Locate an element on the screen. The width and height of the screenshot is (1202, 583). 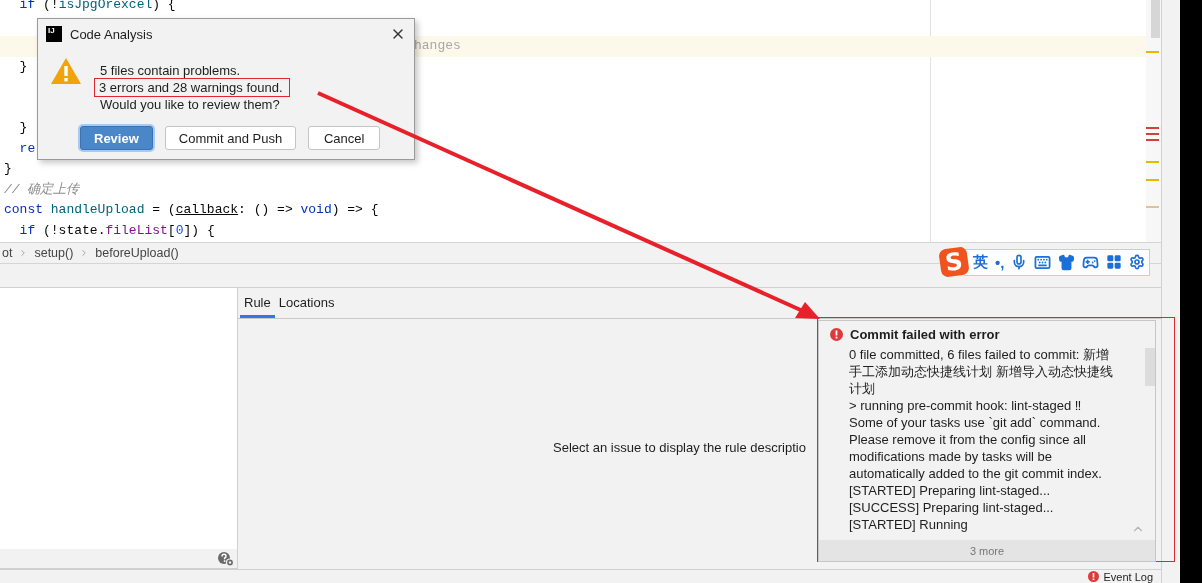
dialog-button: Commit and Push is located at coordinates (230, 138).